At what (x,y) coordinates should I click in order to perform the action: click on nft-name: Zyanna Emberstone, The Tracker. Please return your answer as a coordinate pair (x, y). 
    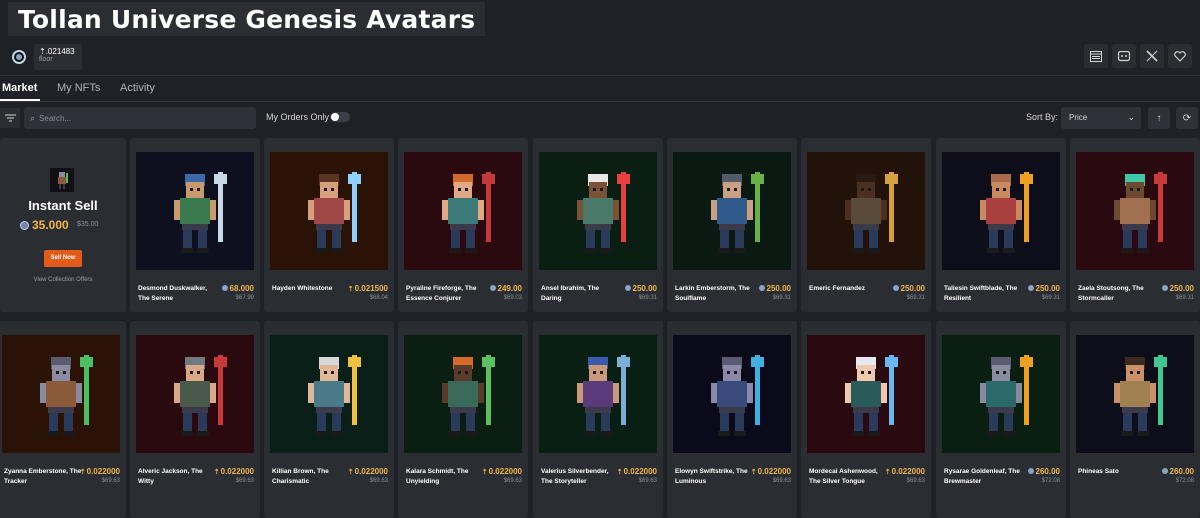
    Looking at the image, I should click on (43, 476).